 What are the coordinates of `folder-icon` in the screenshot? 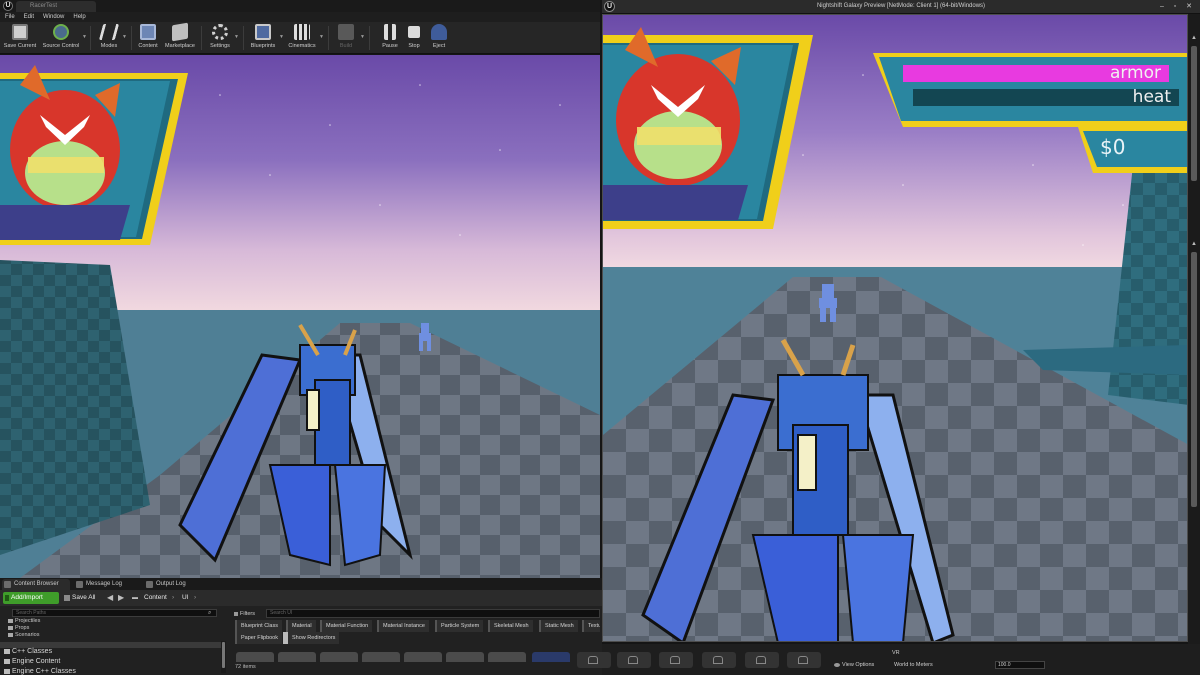 It's located at (7, 651).